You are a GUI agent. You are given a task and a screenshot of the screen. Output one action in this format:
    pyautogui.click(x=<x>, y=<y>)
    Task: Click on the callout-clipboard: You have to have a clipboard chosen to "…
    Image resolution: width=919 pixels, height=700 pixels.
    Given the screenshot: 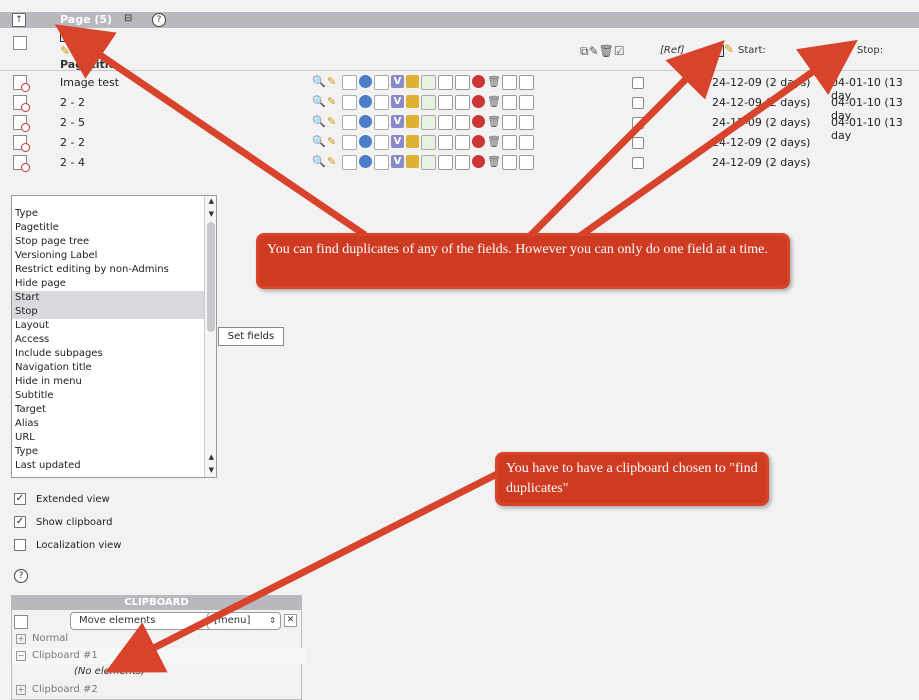 What is the action you would take?
    pyautogui.click(x=632, y=479)
    